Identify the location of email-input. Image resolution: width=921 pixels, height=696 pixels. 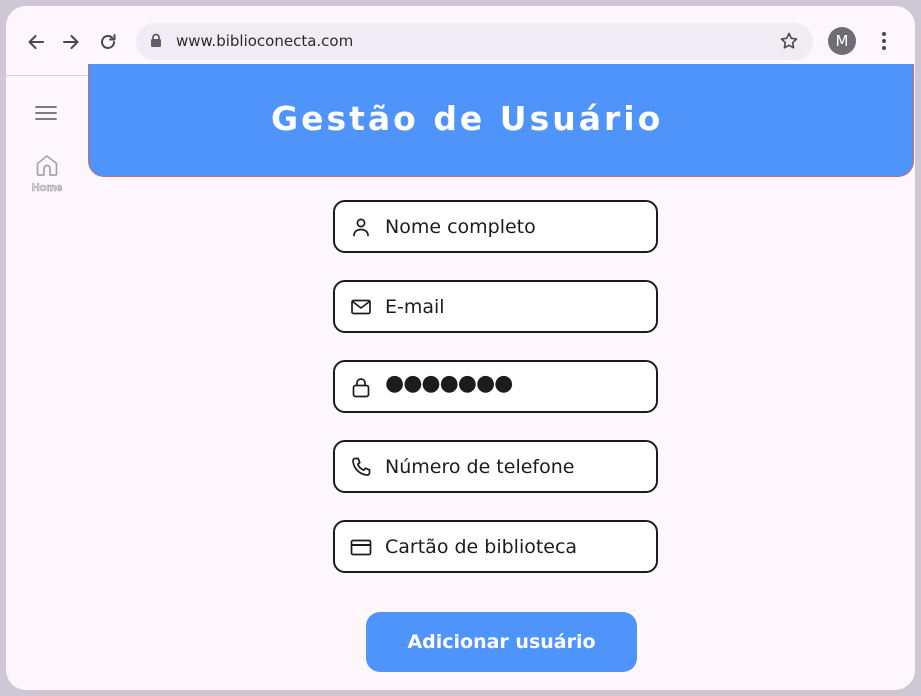
(517, 307).